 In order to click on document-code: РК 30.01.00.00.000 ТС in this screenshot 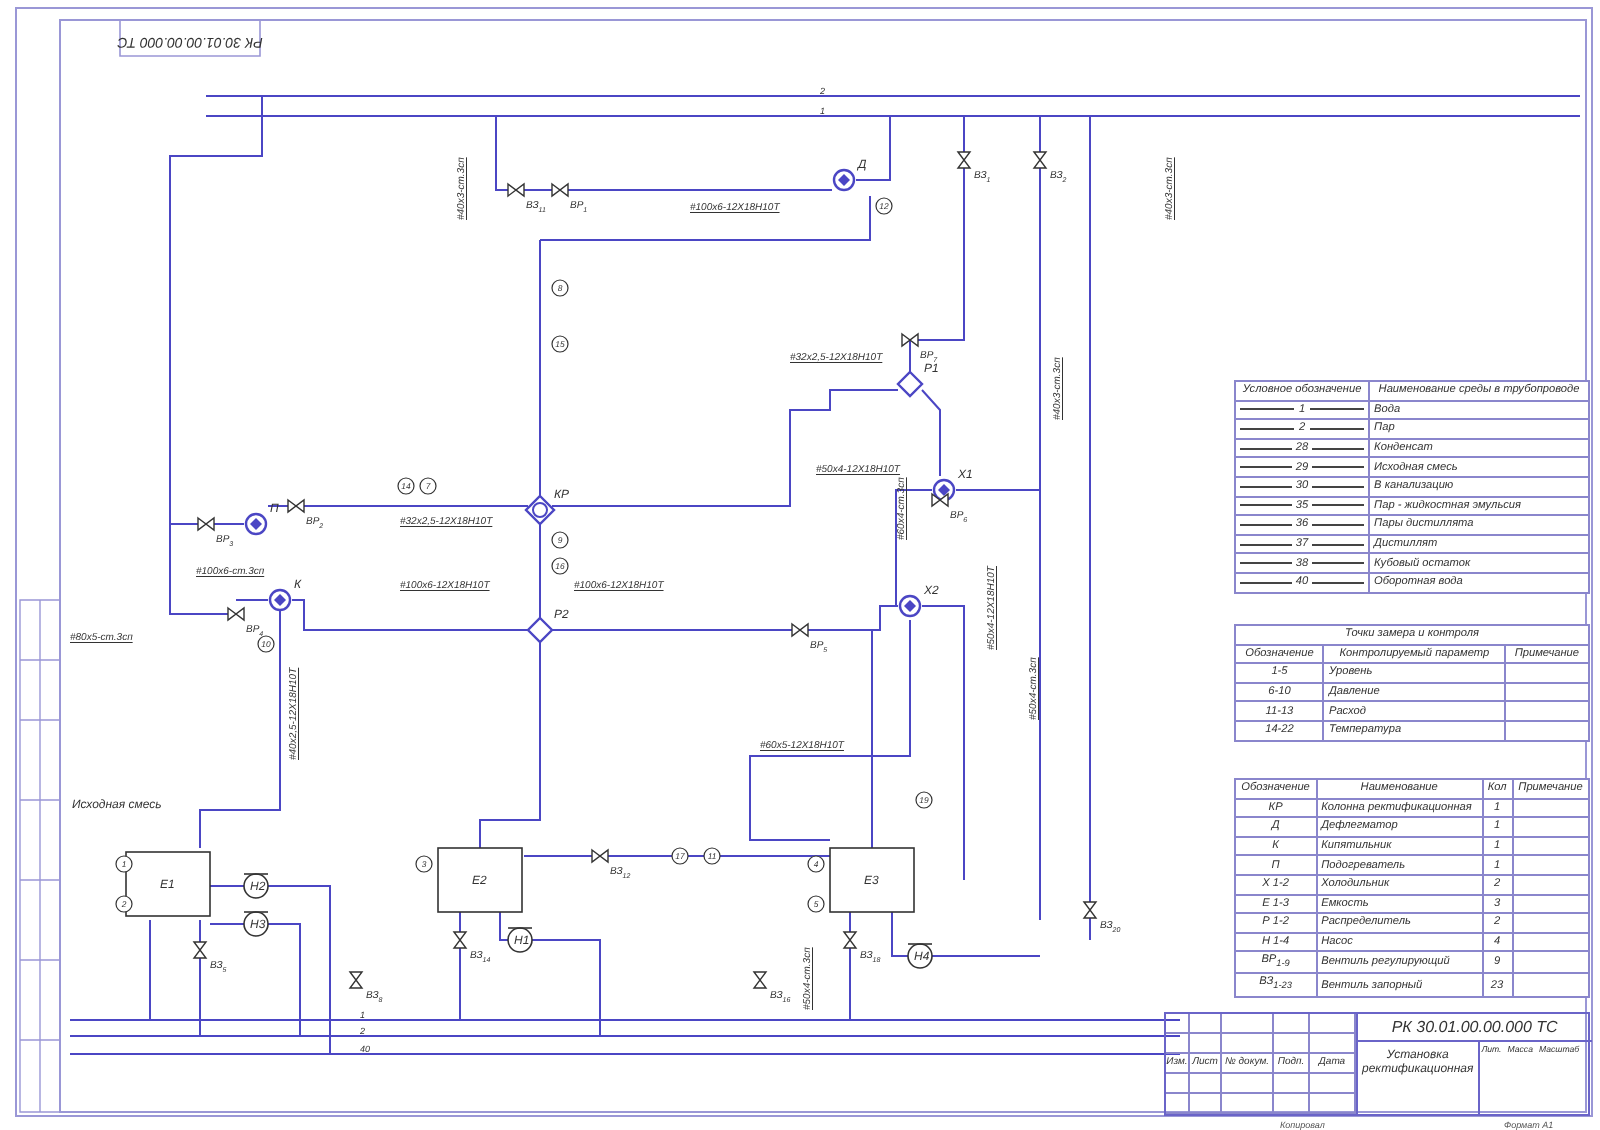, I will do `click(1475, 1028)`.